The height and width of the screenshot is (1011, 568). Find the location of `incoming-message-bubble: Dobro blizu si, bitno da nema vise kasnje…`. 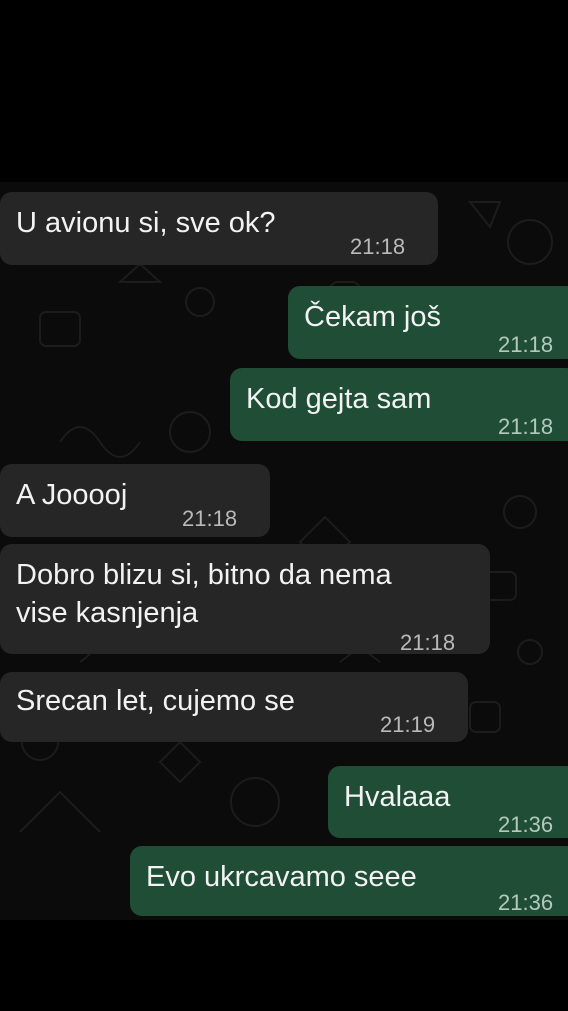

incoming-message-bubble: Dobro blizu si, bitno da nema vise kasnje… is located at coordinates (245, 599).